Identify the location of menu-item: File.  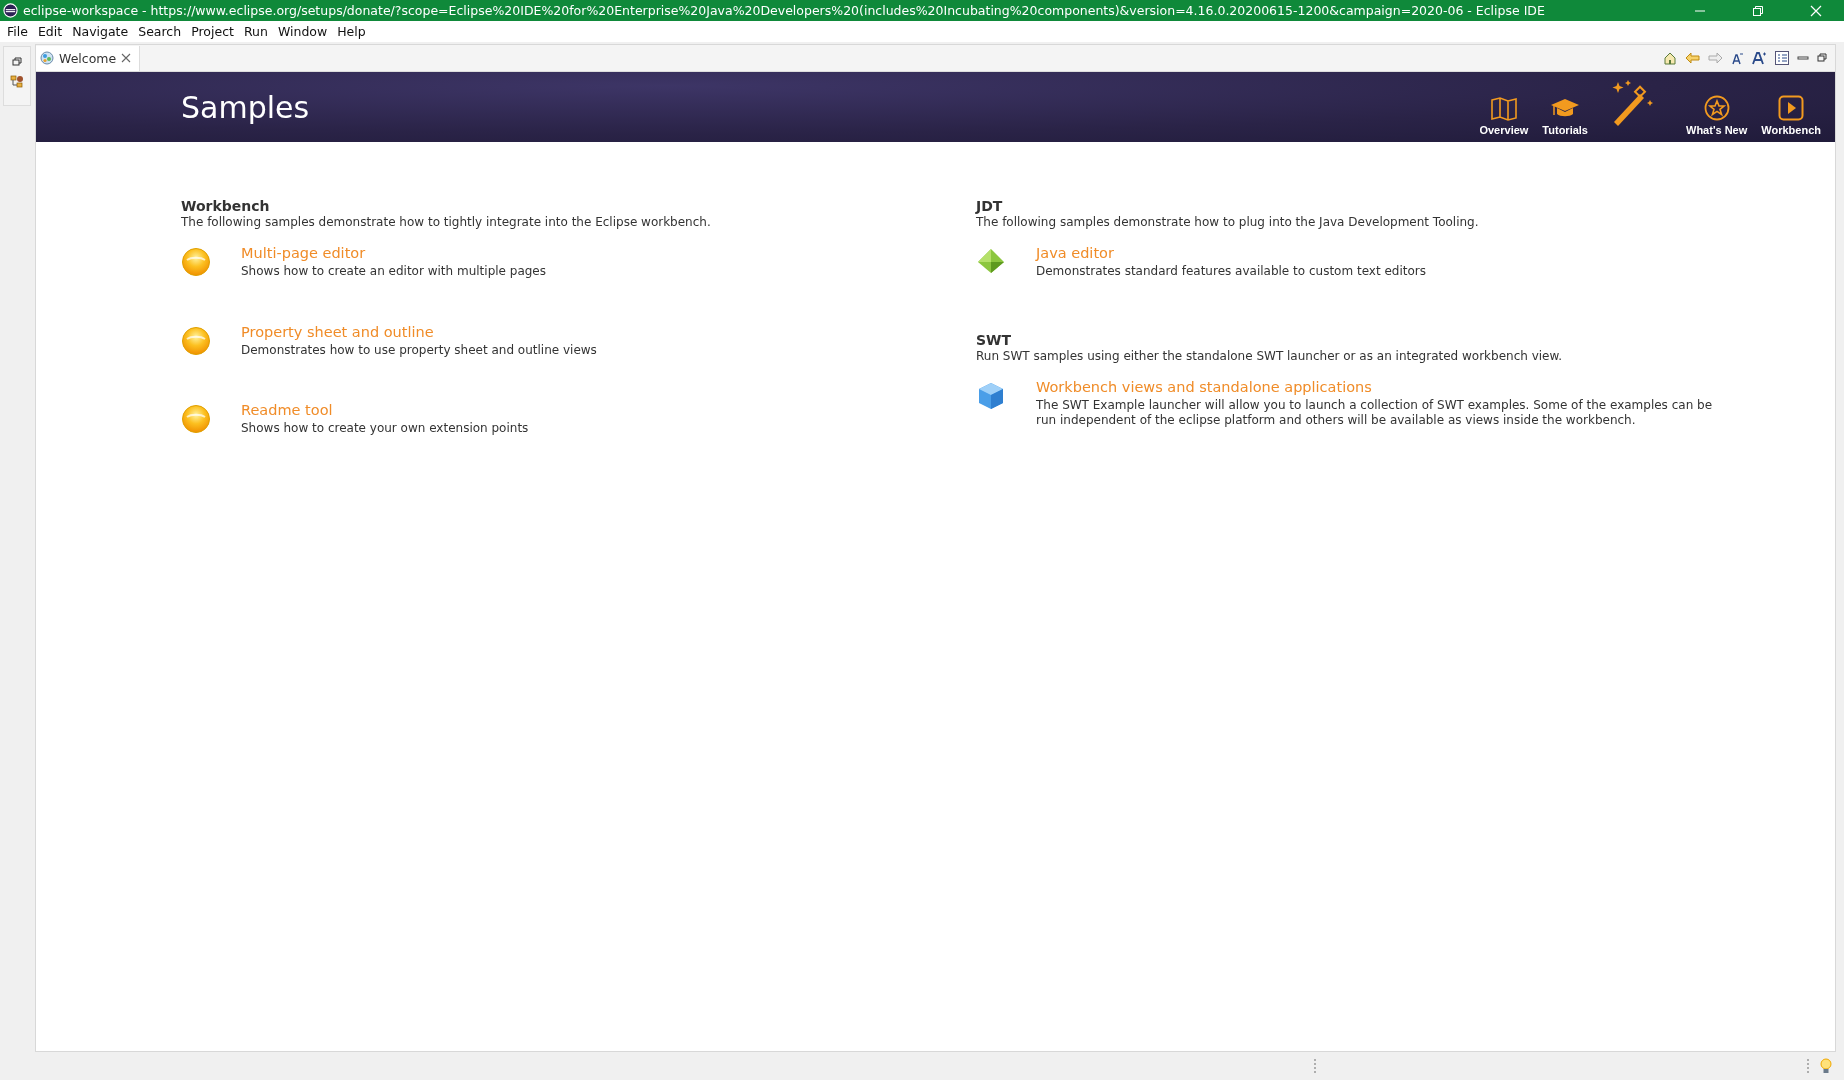
(17, 31).